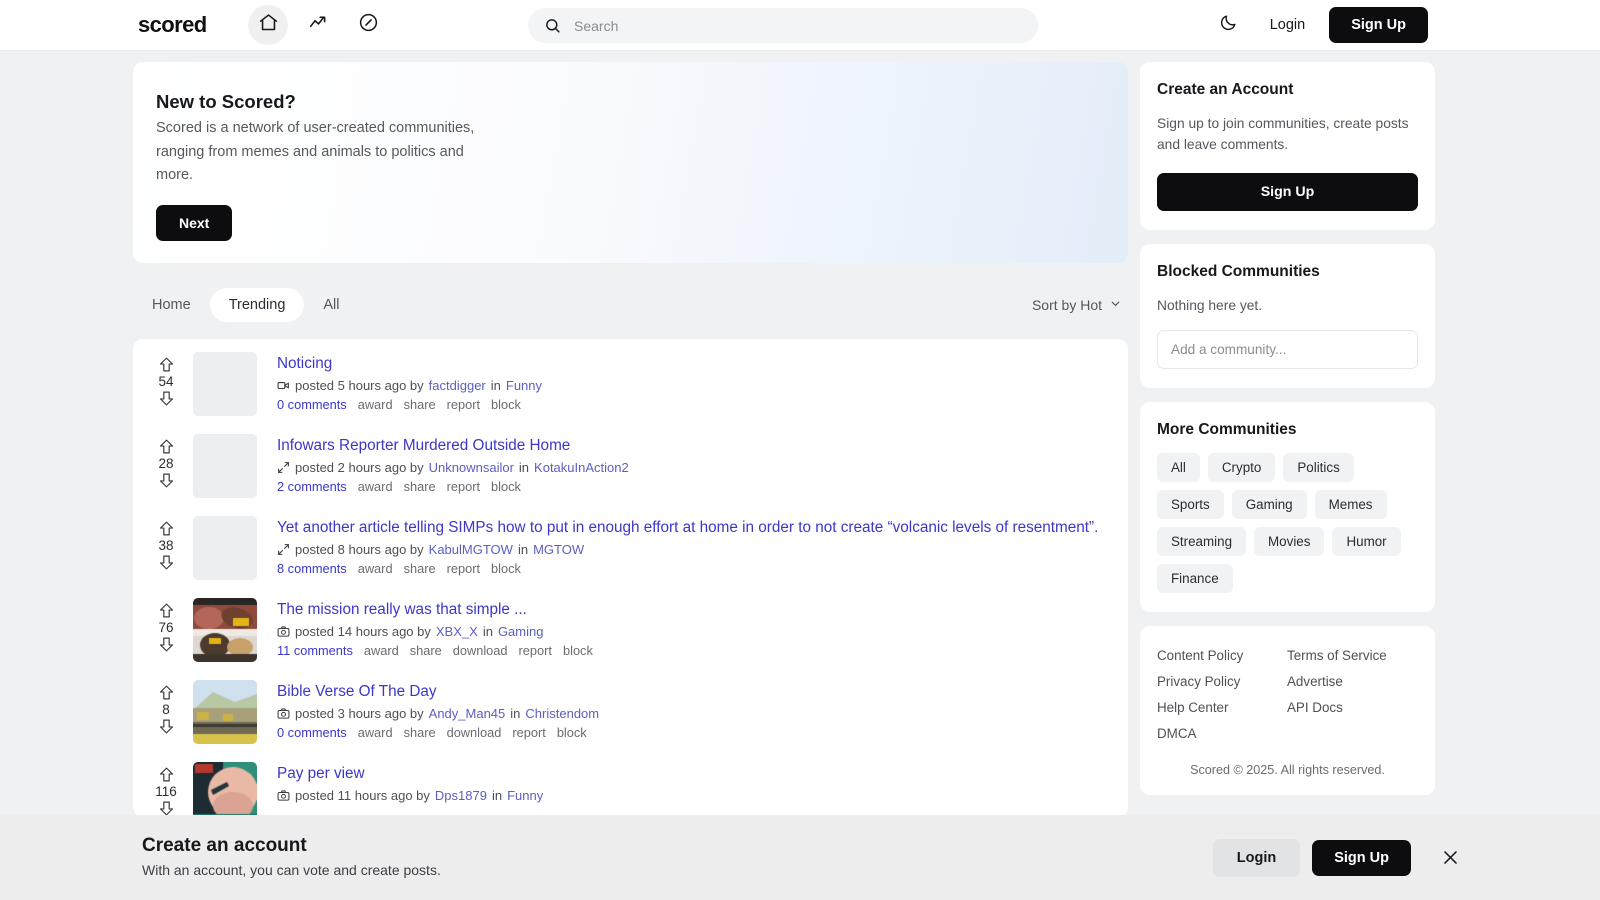  Describe the element at coordinates (1318, 467) in the screenshot. I see `community-chip: Politics` at that location.